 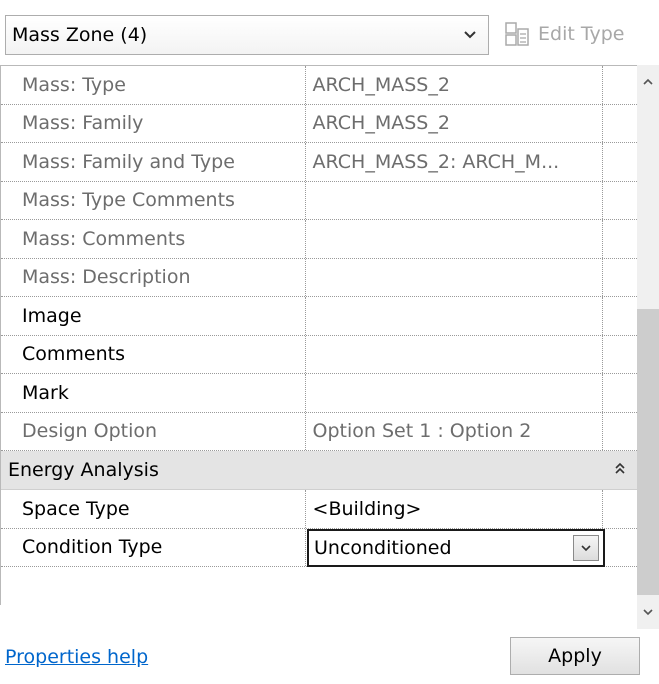 What do you see at coordinates (83, 470) in the screenshot?
I see `group-label: Energy Analysis` at bounding box center [83, 470].